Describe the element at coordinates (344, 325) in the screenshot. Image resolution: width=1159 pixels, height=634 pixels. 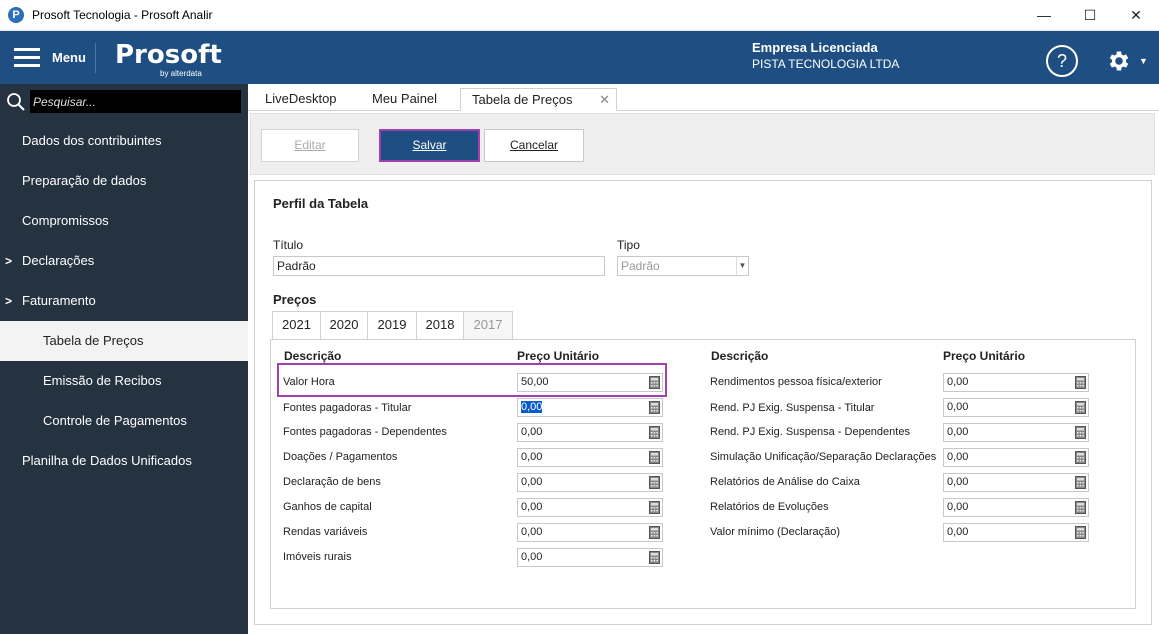
I see `tab-year-2020: 2020` at that location.